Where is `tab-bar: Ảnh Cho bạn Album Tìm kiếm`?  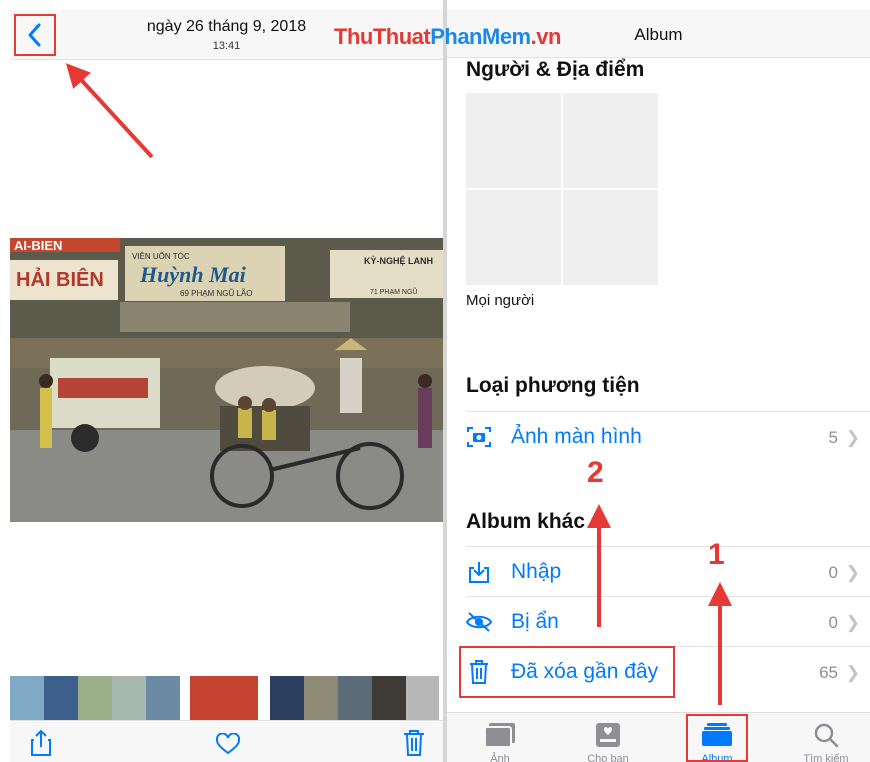 tab-bar: Ảnh Cho bạn Album Tìm kiếm is located at coordinates (658, 737).